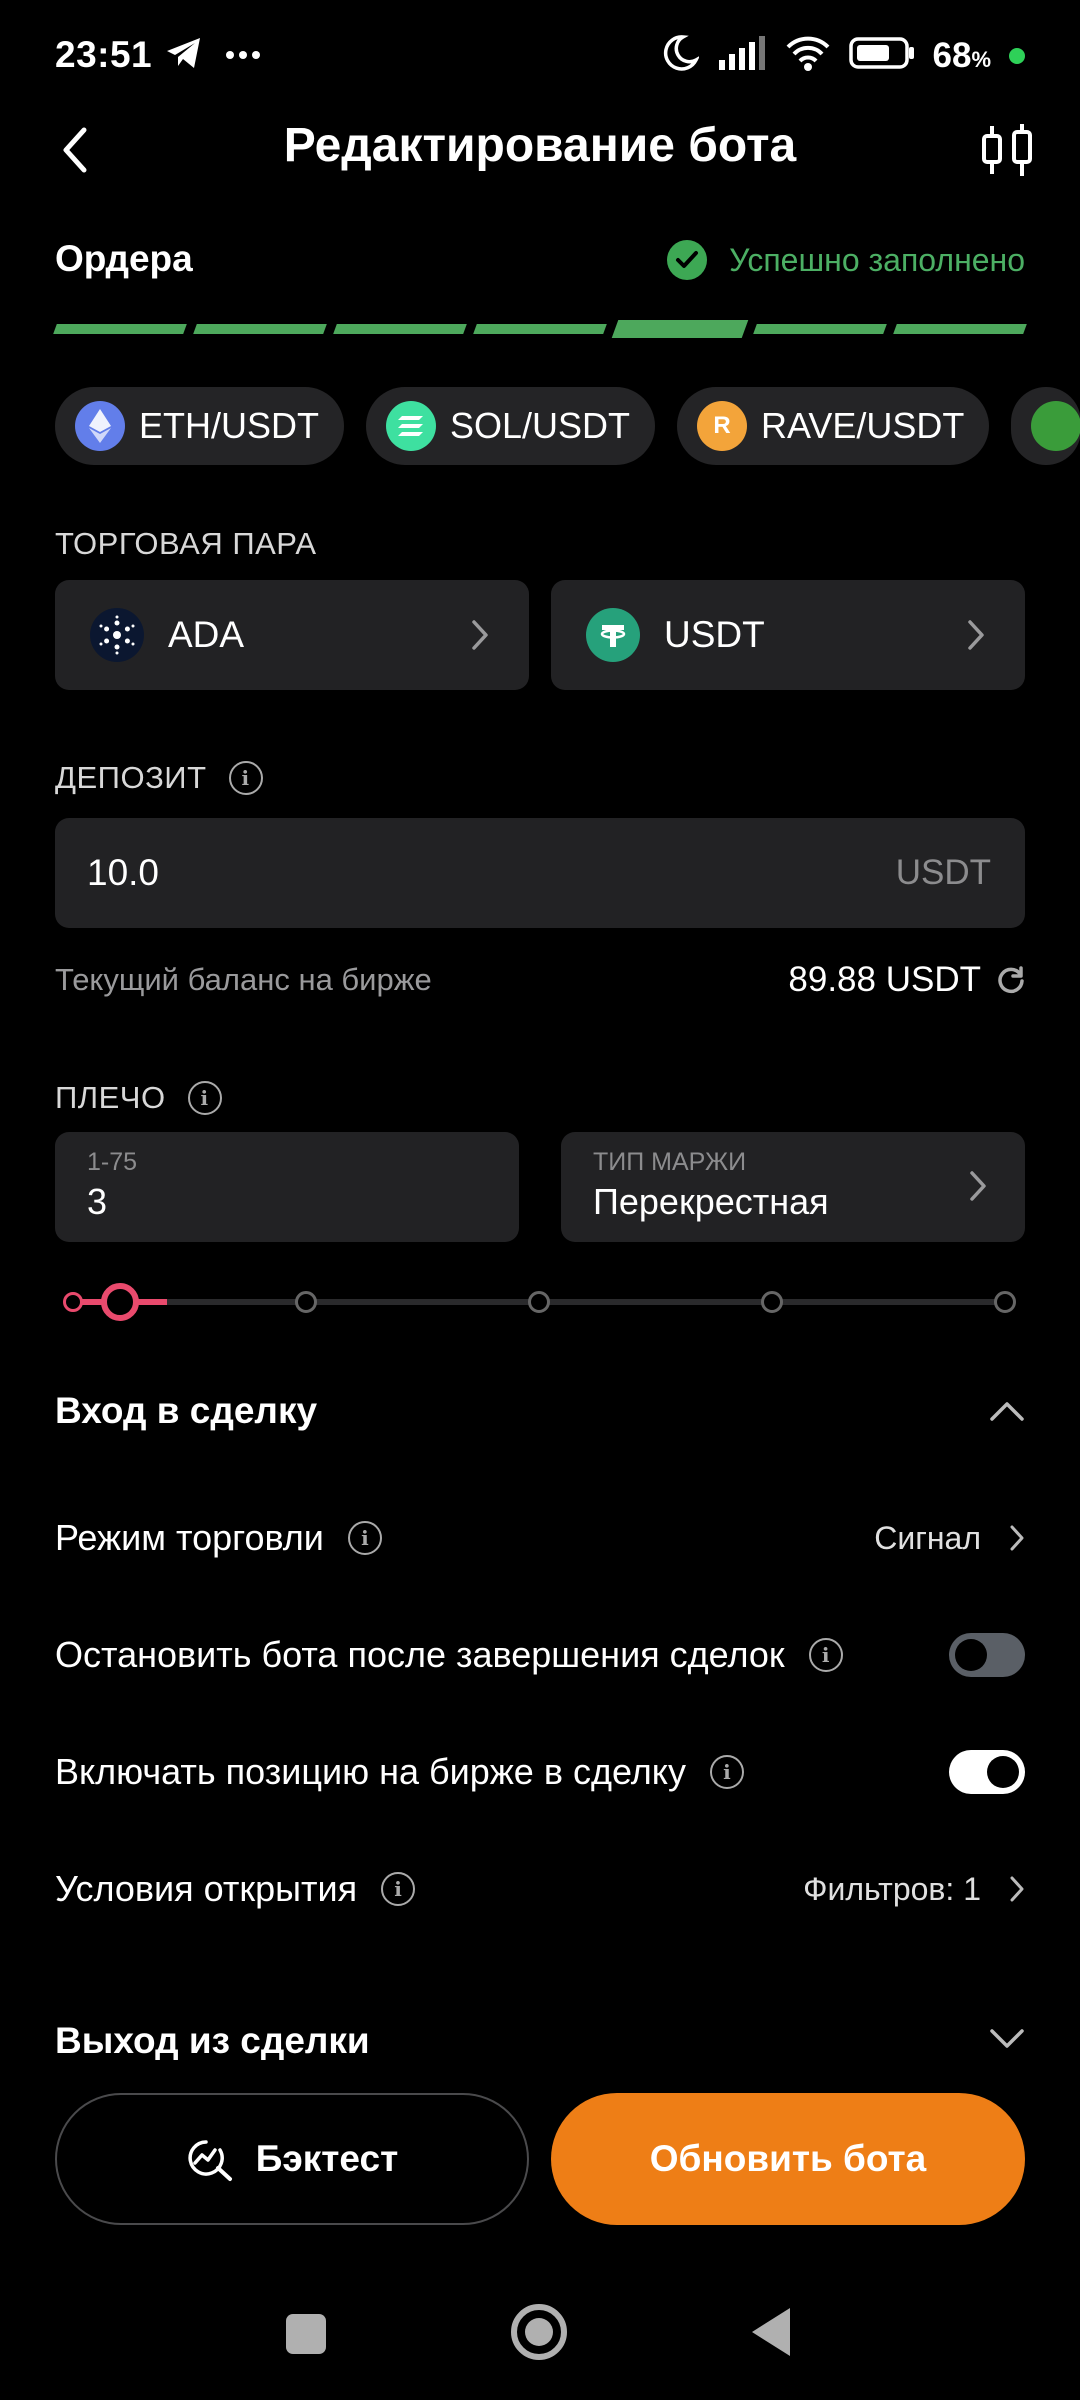 This screenshot has height=2400, width=1080. I want to click on base-currency-select: ADA, so click(292, 635).